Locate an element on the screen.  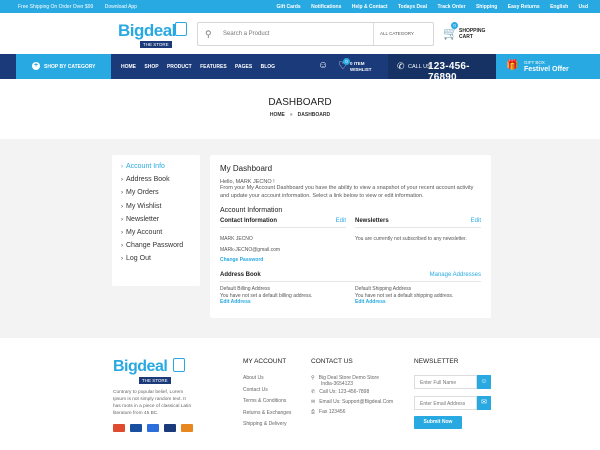
footer-link-shipping: Shipping & Delivery is located at coordinates (267, 427).